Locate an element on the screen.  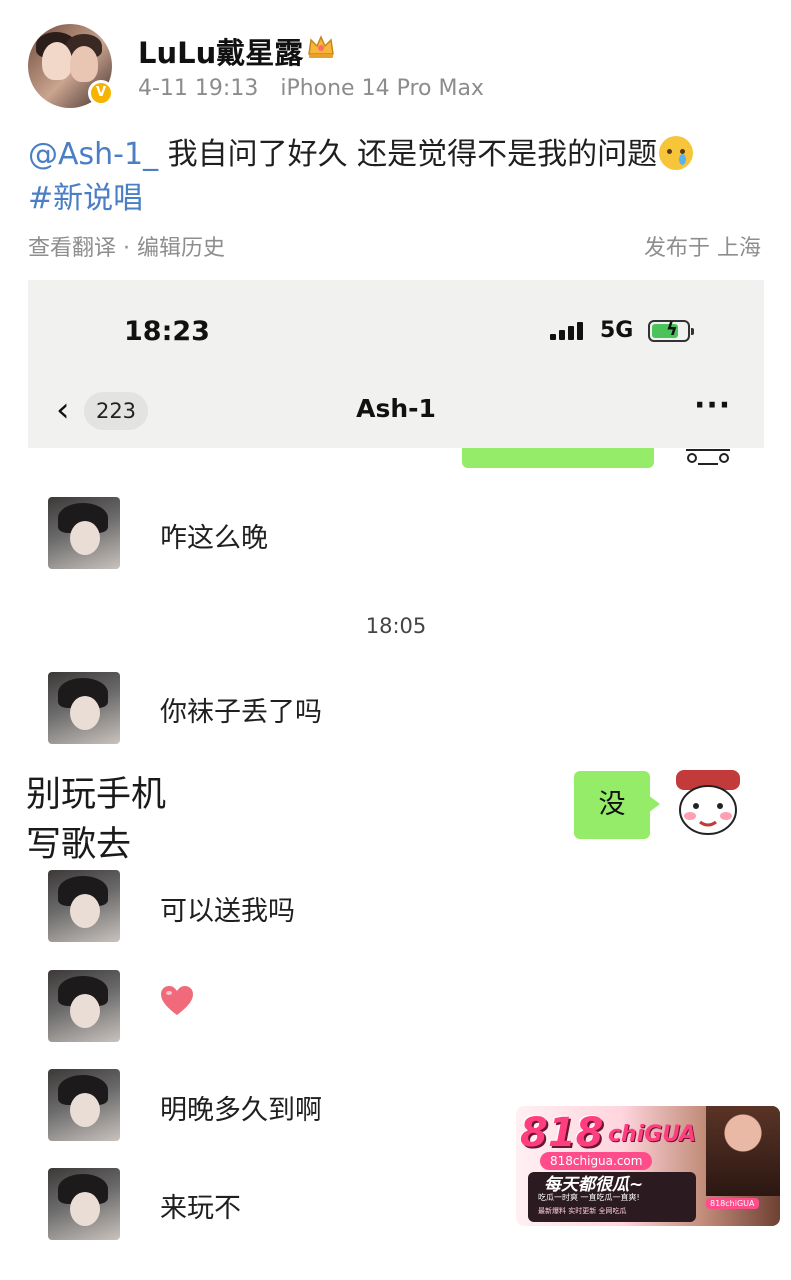
hashtag-link: #新说唱 is located at coordinates (85, 198).